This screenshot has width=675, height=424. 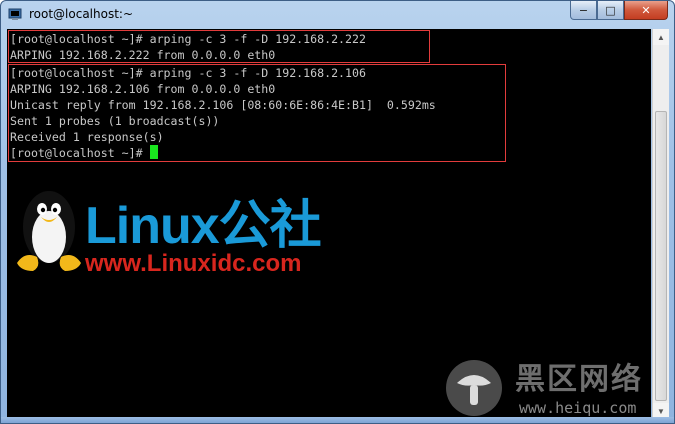 What do you see at coordinates (577, 408) in the screenshot?
I see `heiqu-url-text: www.heiqu.com` at bounding box center [577, 408].